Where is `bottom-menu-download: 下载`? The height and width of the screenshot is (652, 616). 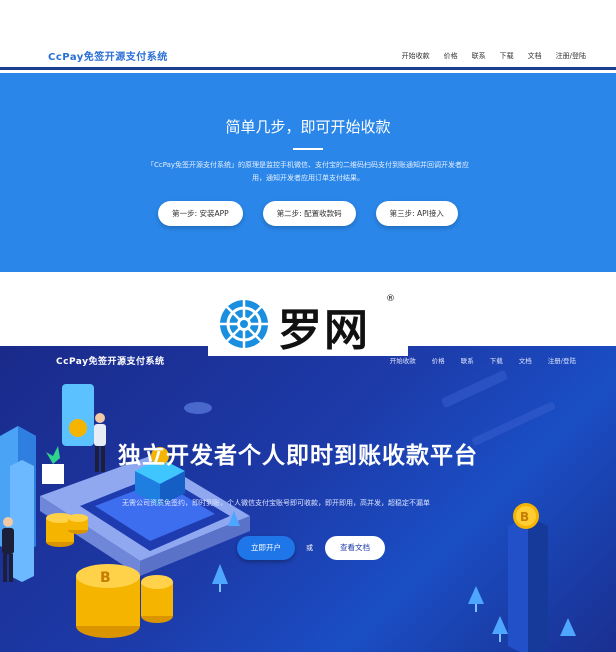 bottom-menu-download: 下载 is located at coordinates (496, 360).